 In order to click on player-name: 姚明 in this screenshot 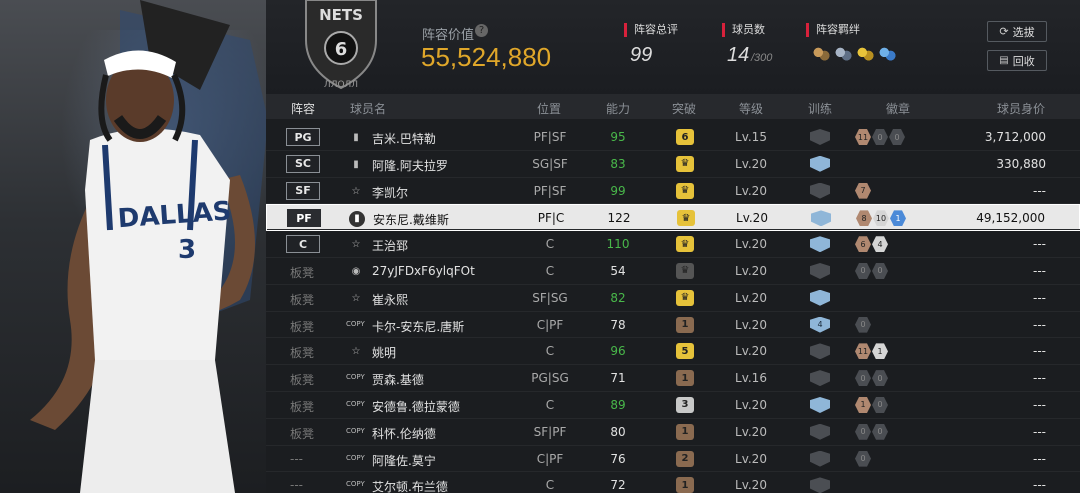, I will do `click(384, 352)`.